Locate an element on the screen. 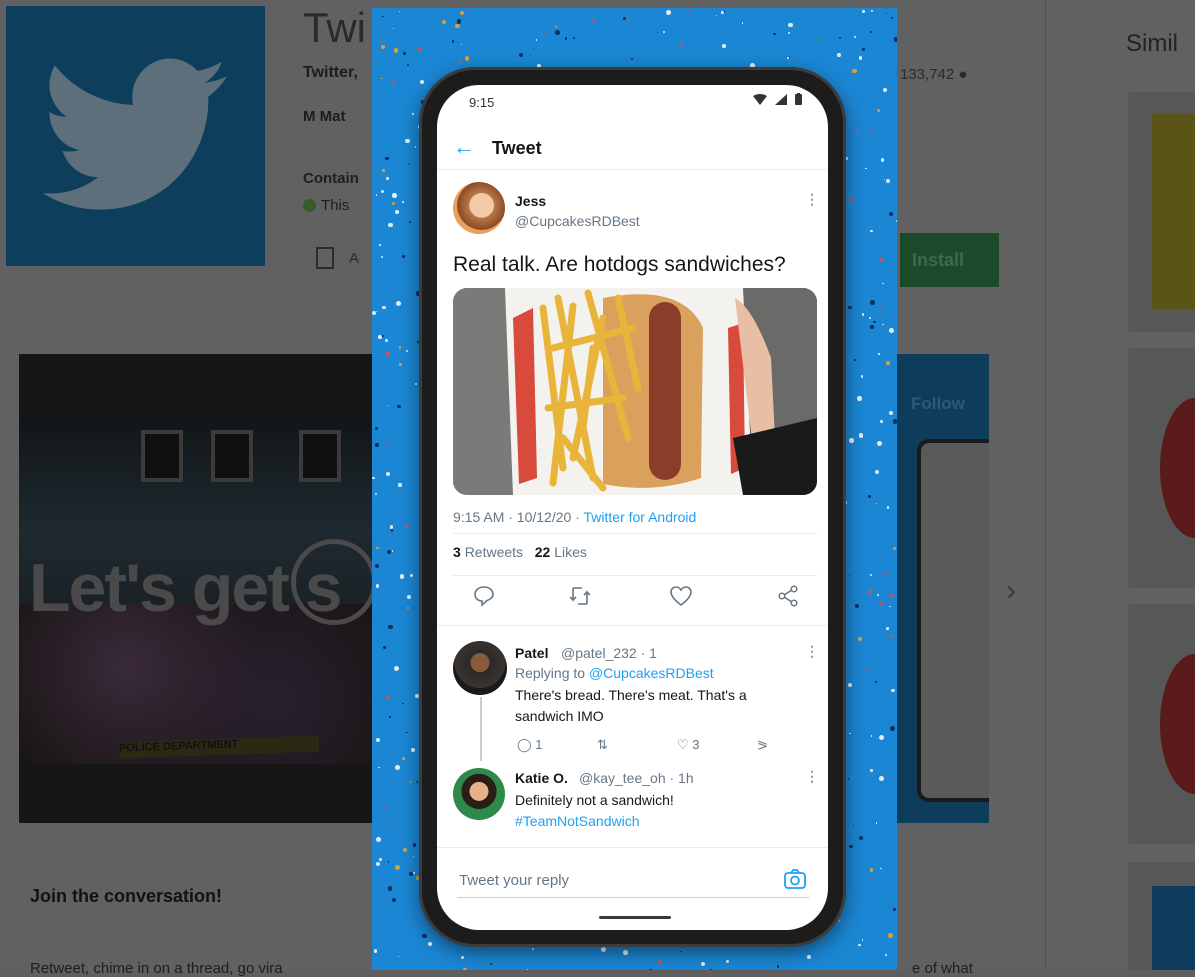  share-icon: ⪖ is located at coordinates (762, 745).